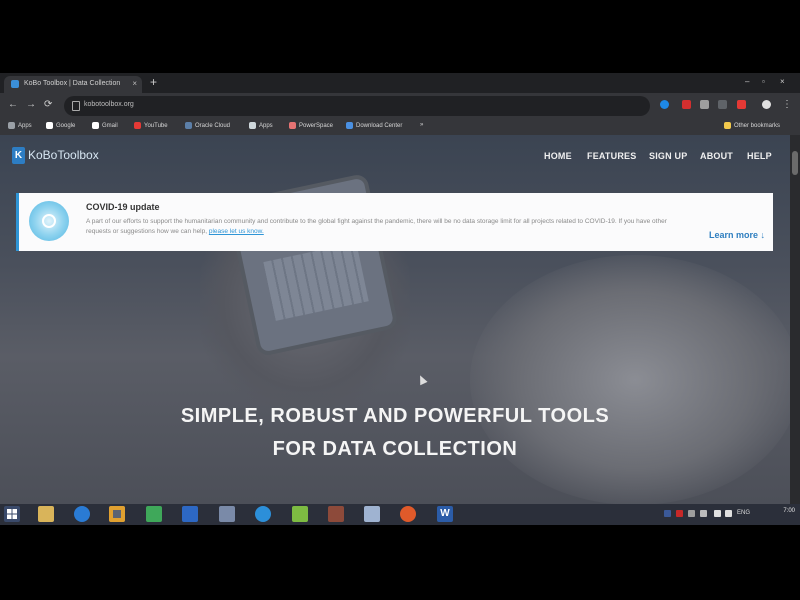  I want to click on tab-title: KoBo Toolbox | Data Collection, so click(72, 83).